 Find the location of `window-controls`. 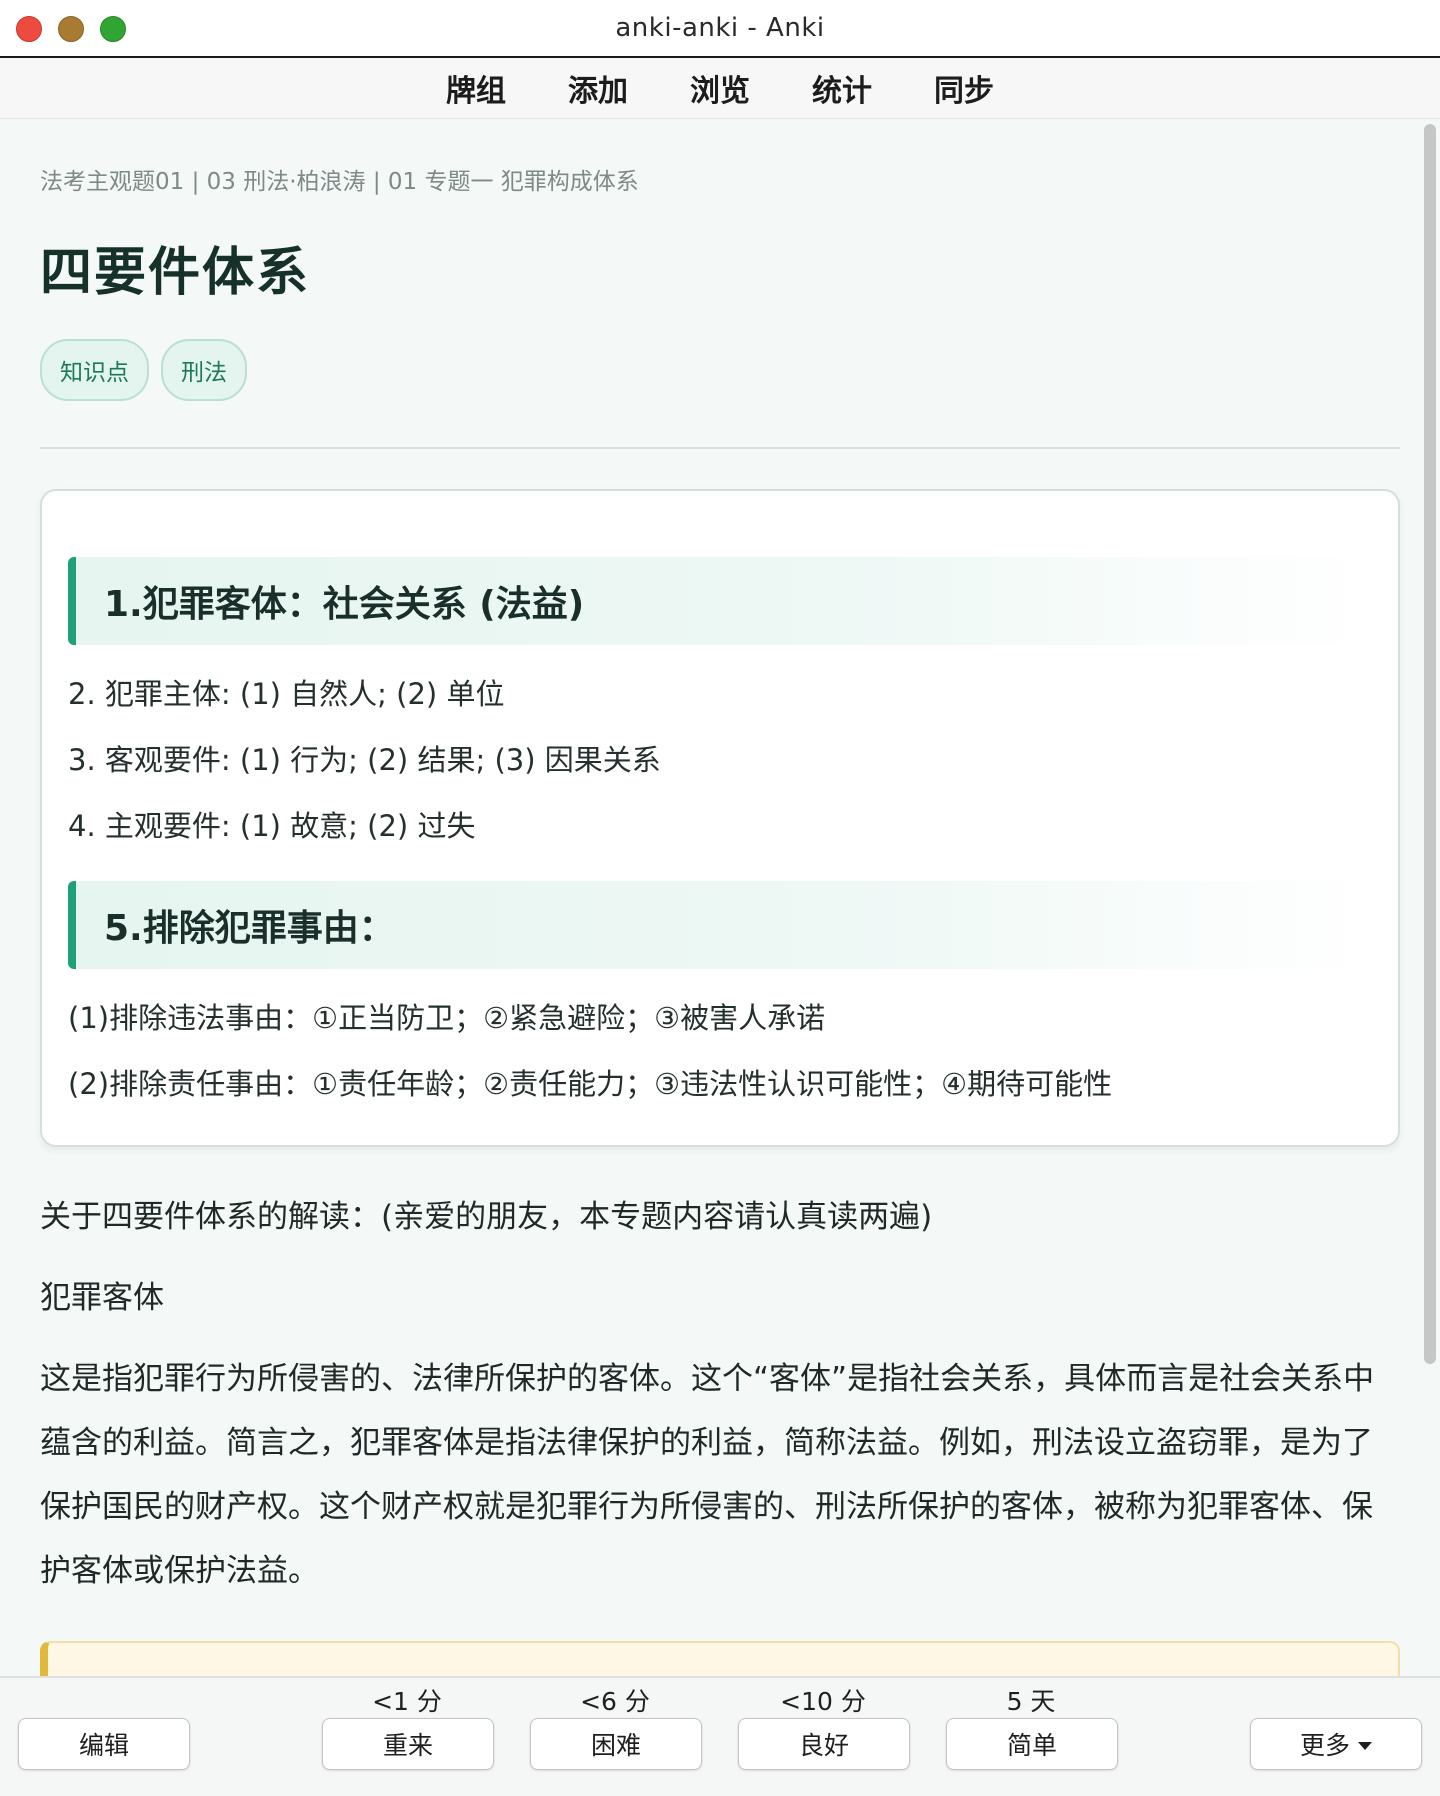

window-controls is located at coordinates (71, 29).